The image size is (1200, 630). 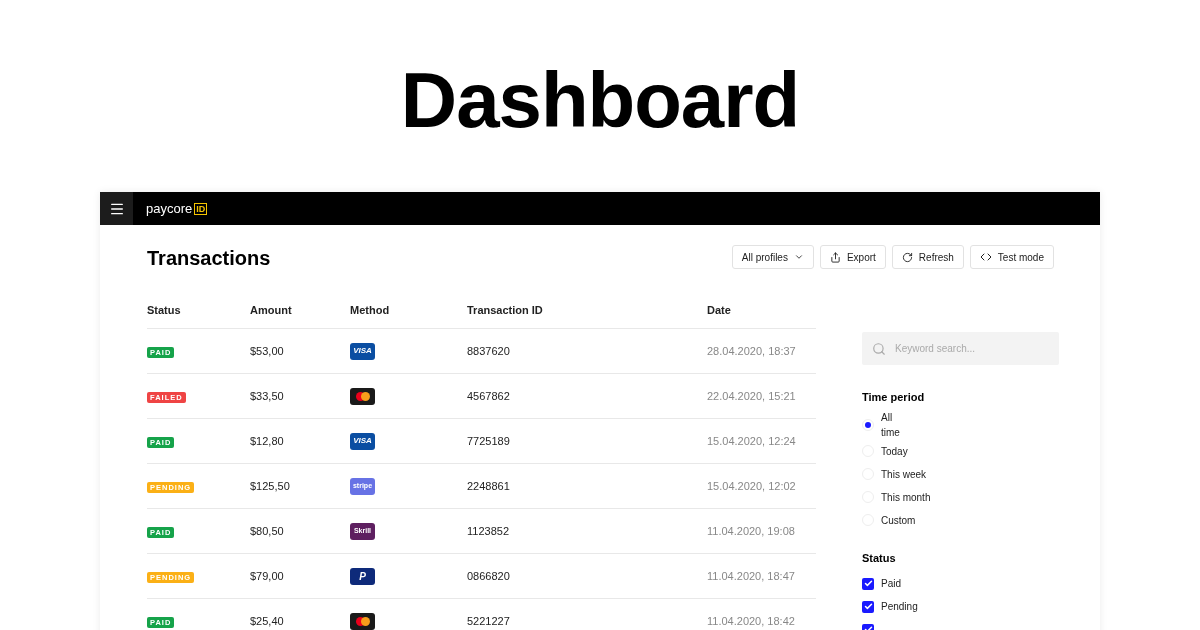 What do you see at coordinates (600, 100) in the screenshot?
I see `page-heading: Dashboard` at bounding box center [600, 100].